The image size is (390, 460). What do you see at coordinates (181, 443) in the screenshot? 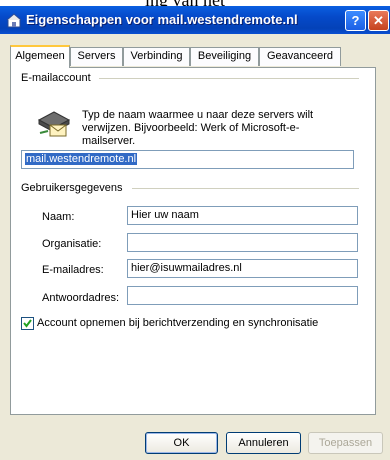
I see `ok-button: OK` at bounding box center [181, 443].